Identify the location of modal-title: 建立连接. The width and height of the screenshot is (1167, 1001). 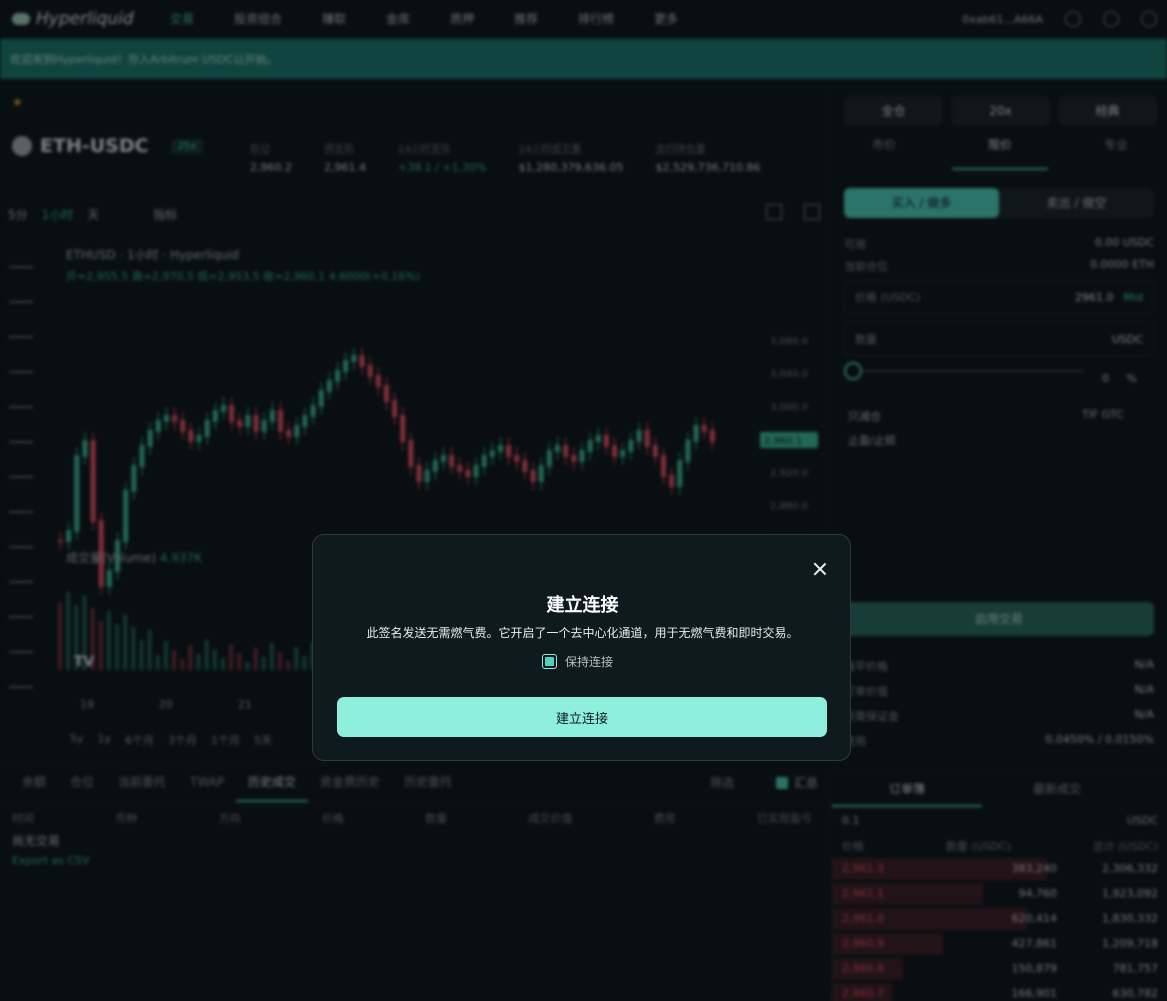
(582, 605).